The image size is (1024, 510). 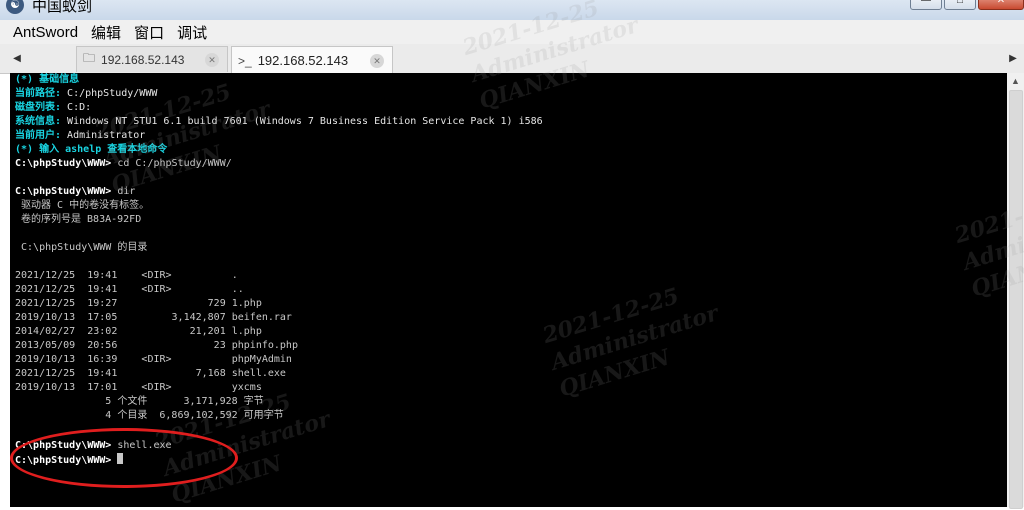 I want to click on disk-list-line: 磁盘列表: C:D:, so click(x=53, y=108).